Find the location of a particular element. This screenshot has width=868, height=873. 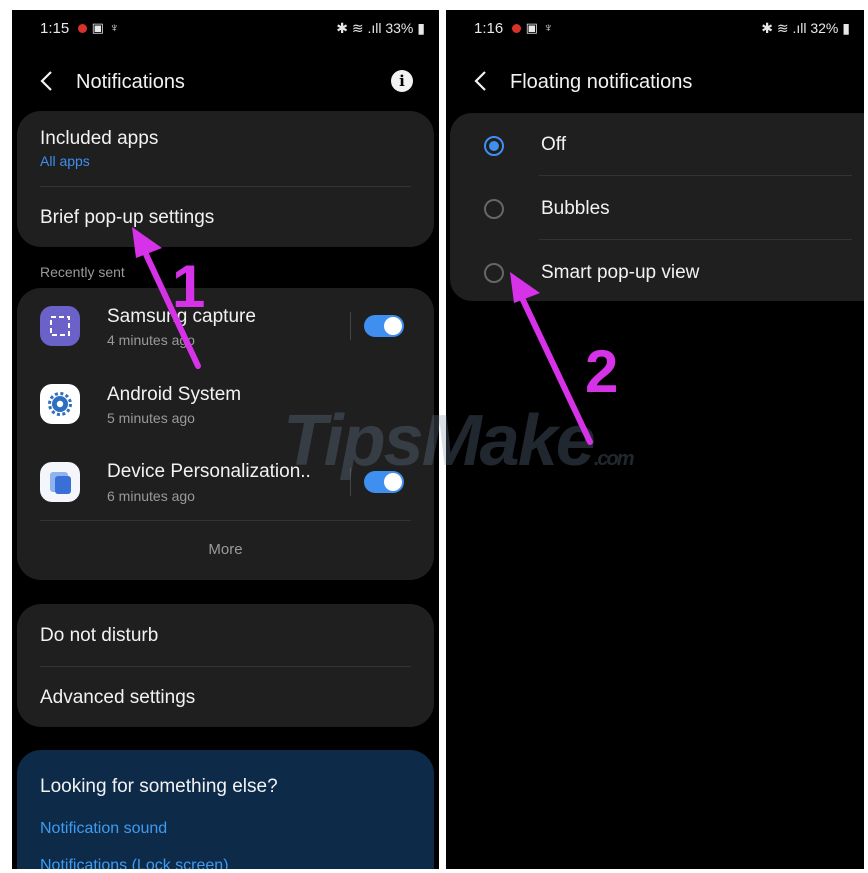

app-name: Android System is located at coordinates (174, 394).